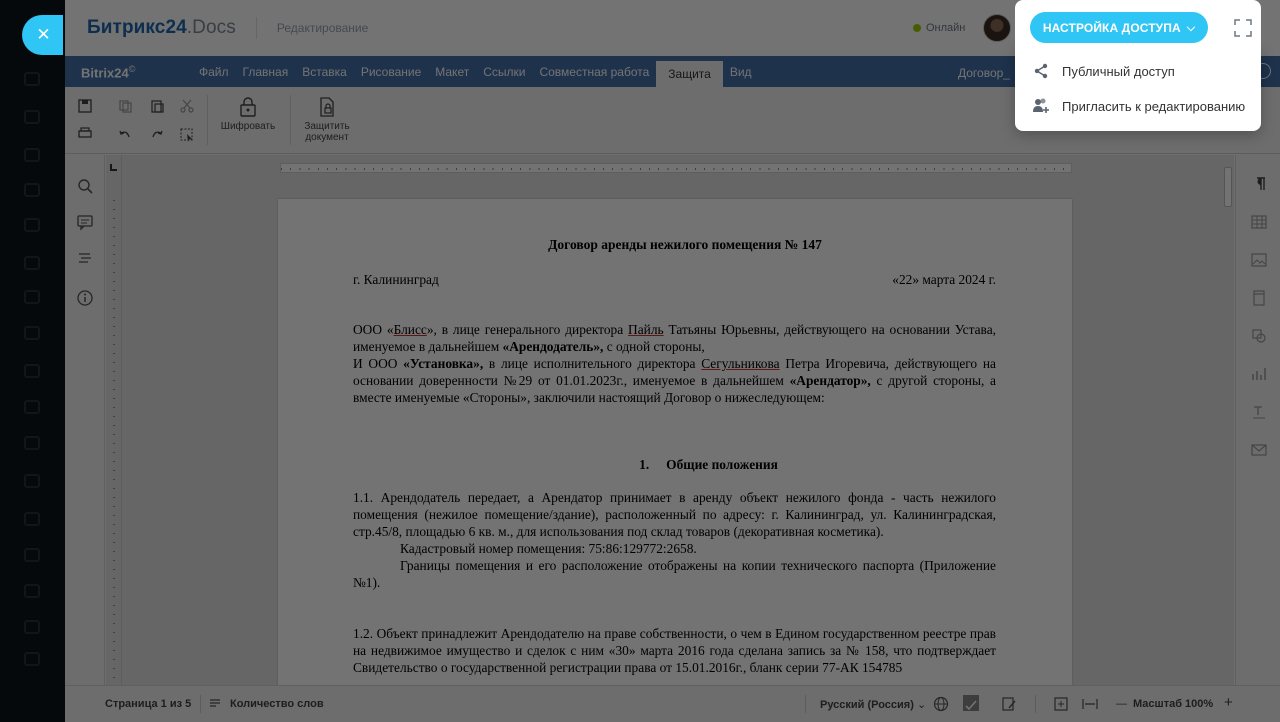 The width and height of the screenshot is (1280, 722). I want to click on table-settings-icon, so click(1259, 222).